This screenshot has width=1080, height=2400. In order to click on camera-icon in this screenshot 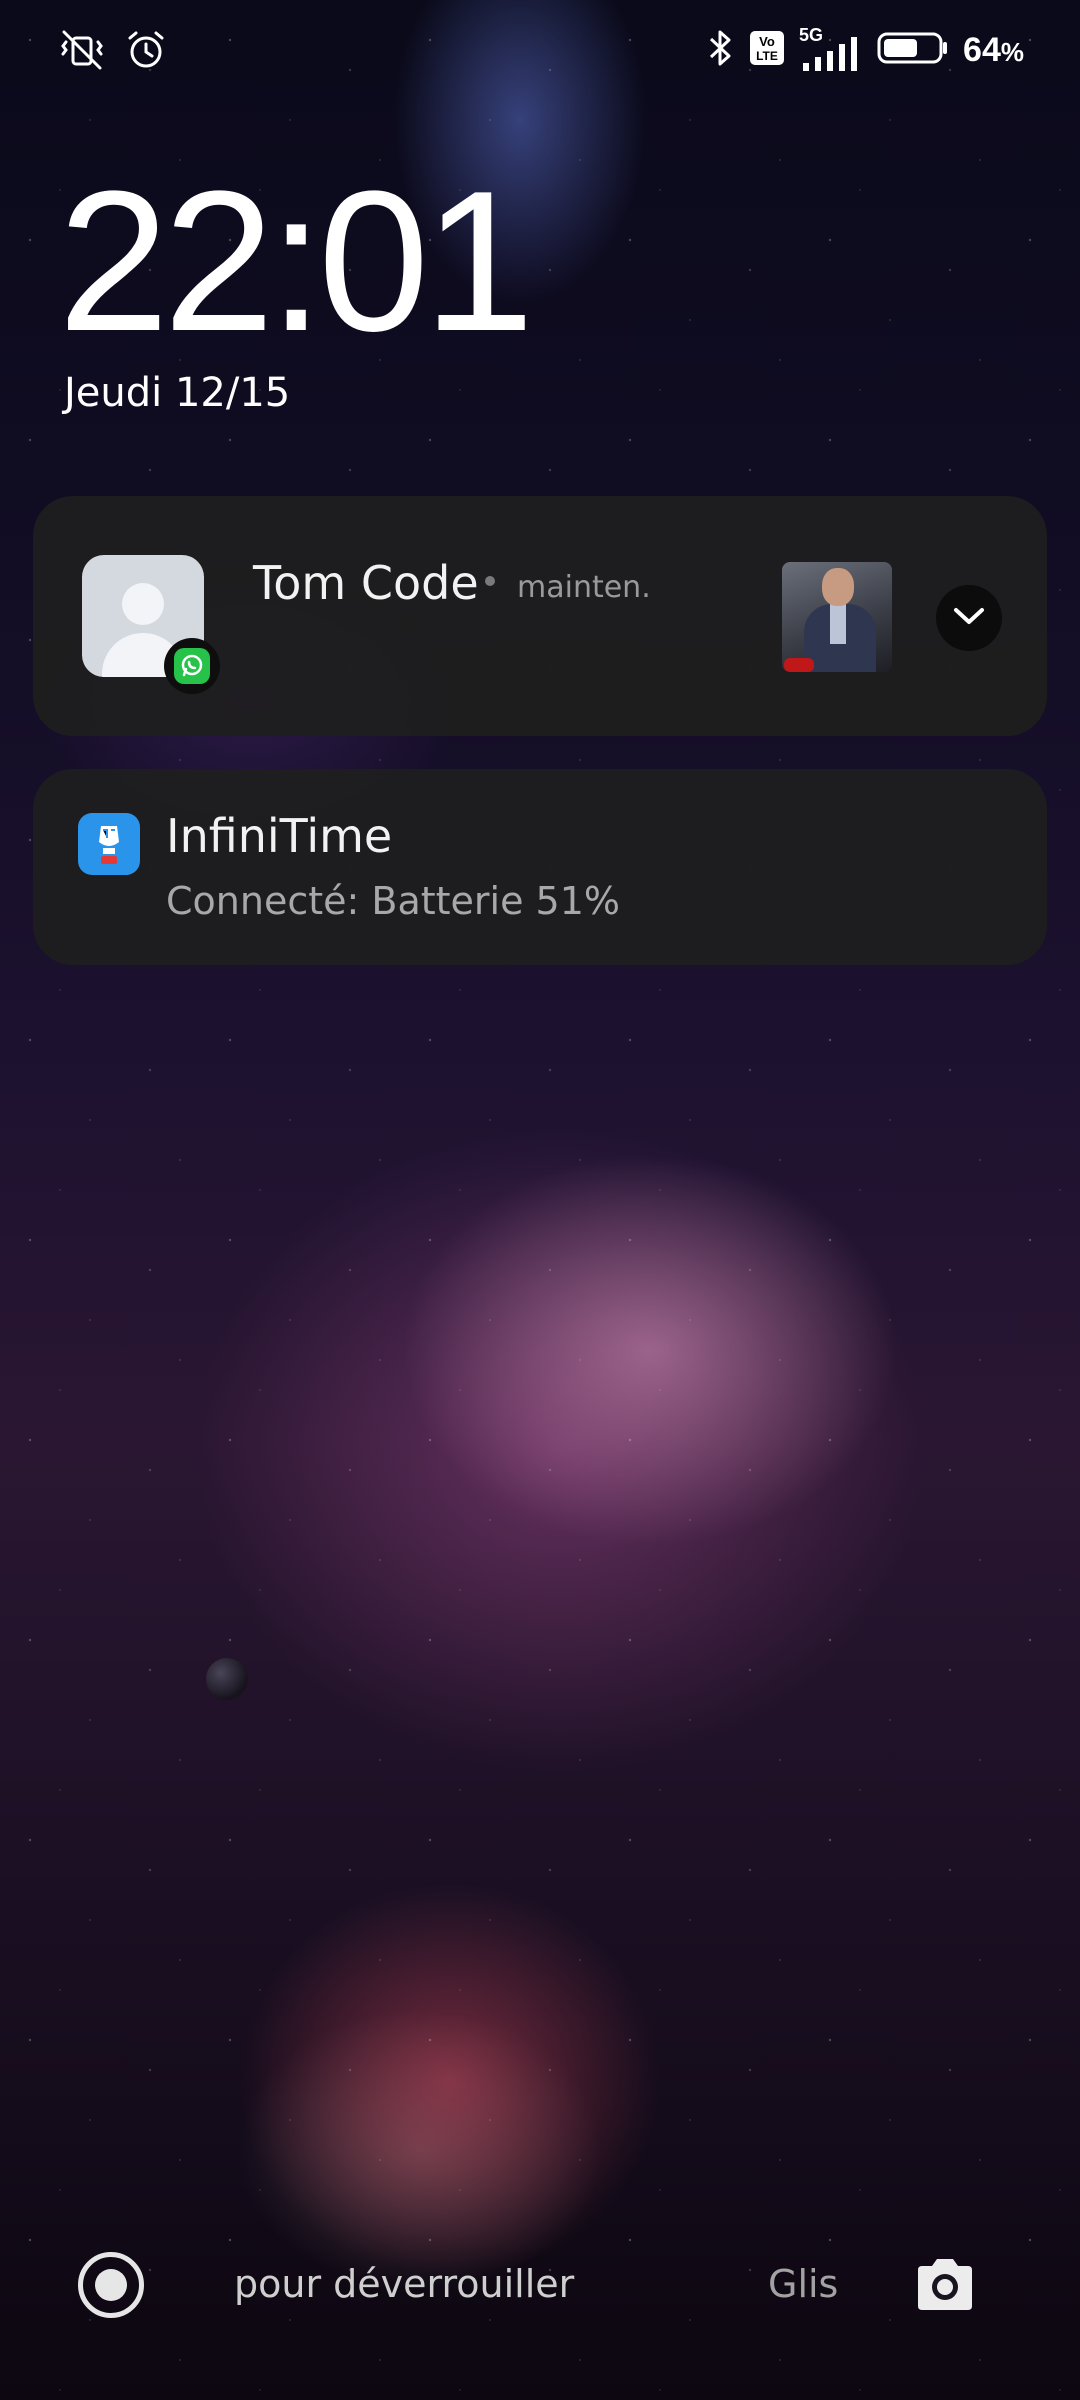, I will do `click(945, 2285)`.